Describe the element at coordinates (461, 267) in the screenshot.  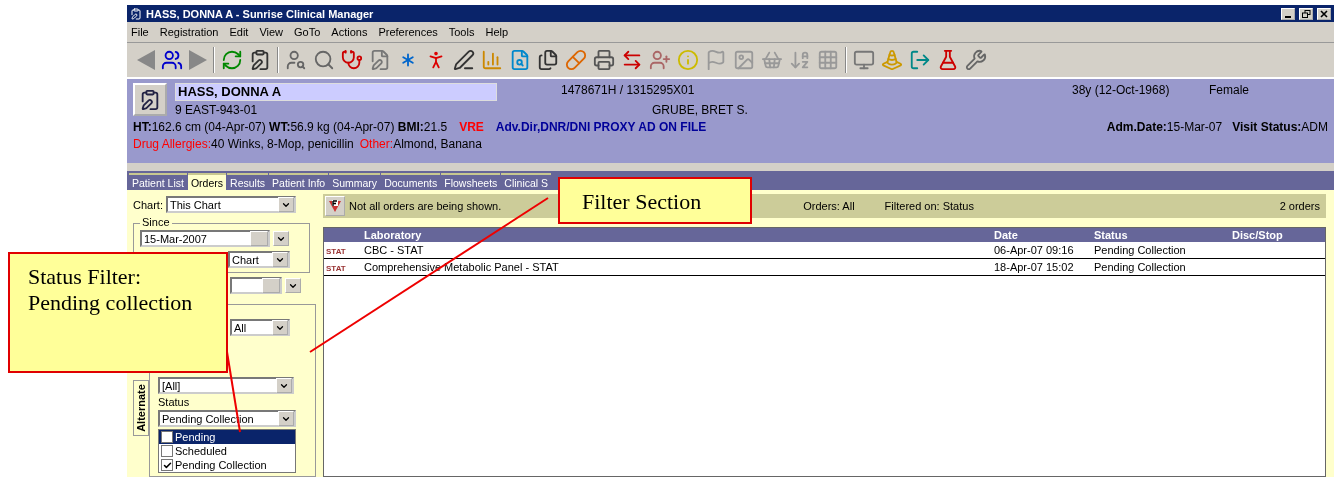
I see `table-cell-text: Comprehensive Metabolic Panel - STAT` at that location.